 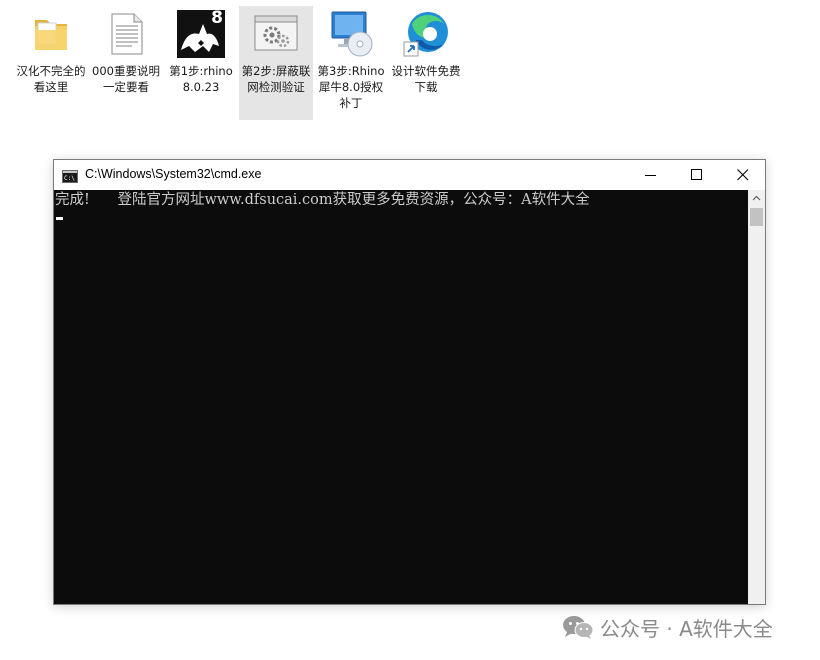 I want to click on desktop-icon-rhino-installer: 8 第1步:rhino 8.0.23, so click(x=201, y=63).